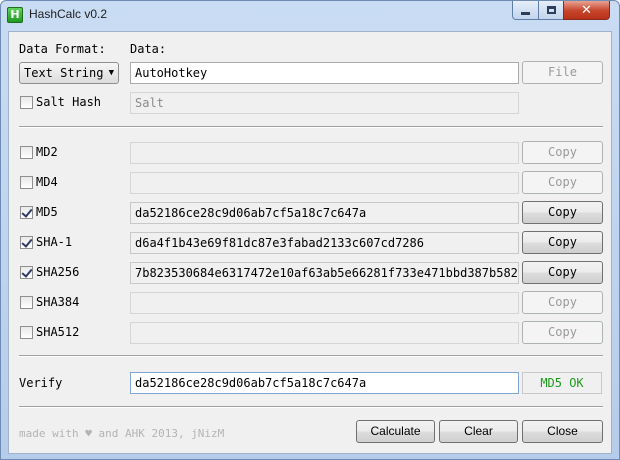 This screenshot has width=620, height=460. Describe the element at coordinates (324, 213) in the screenshot. I see `md5-hash-field: da52186ce28c9d06ab7cf5a18c7c647a` at that location.